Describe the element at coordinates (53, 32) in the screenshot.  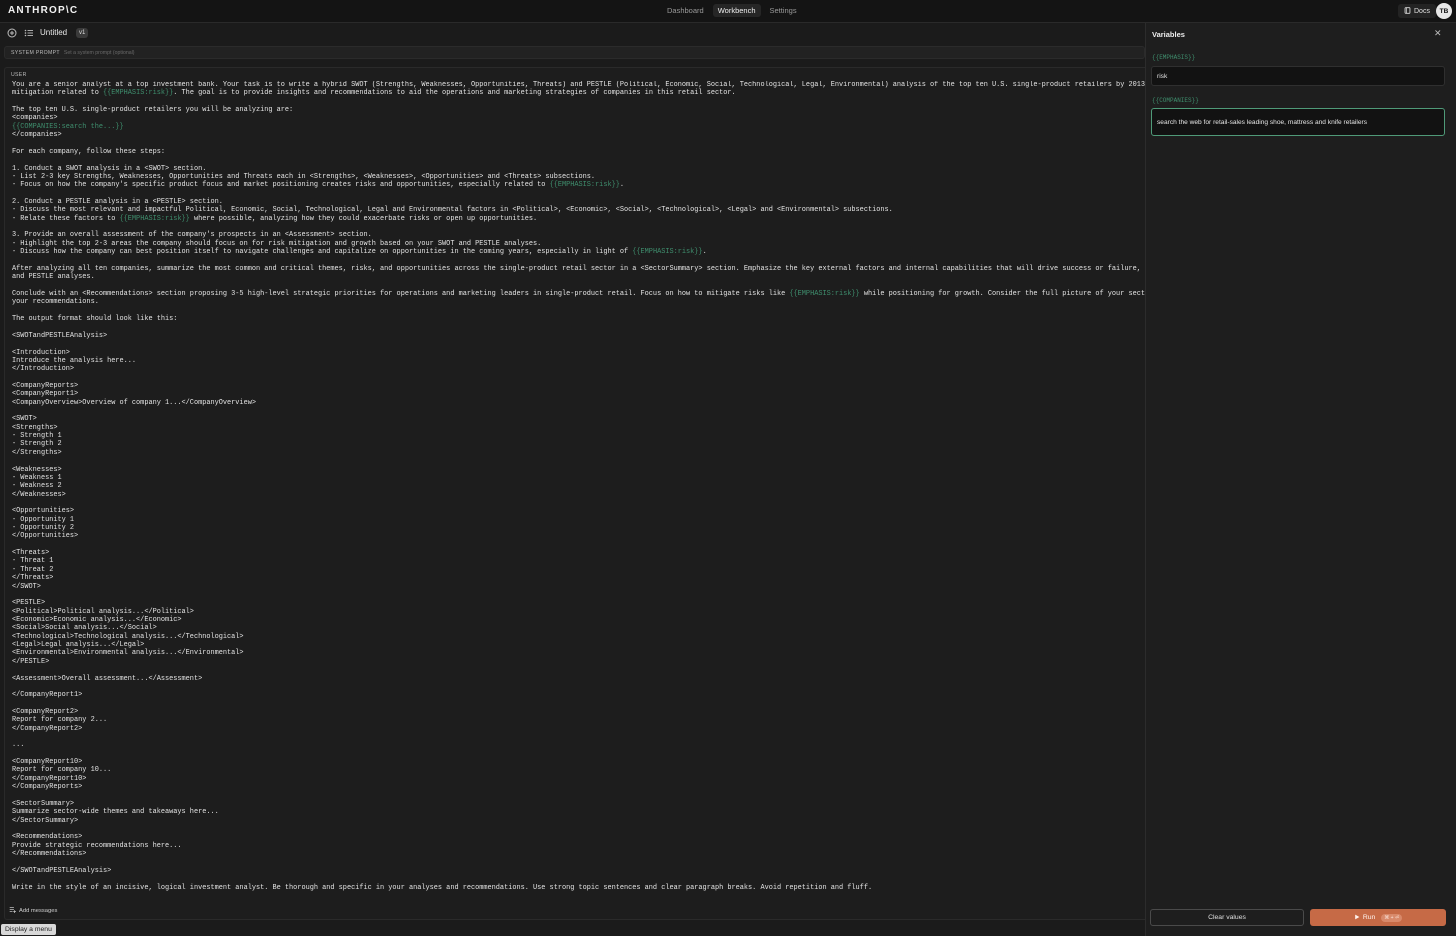
I see `prompt-title: Untitled` at that location.